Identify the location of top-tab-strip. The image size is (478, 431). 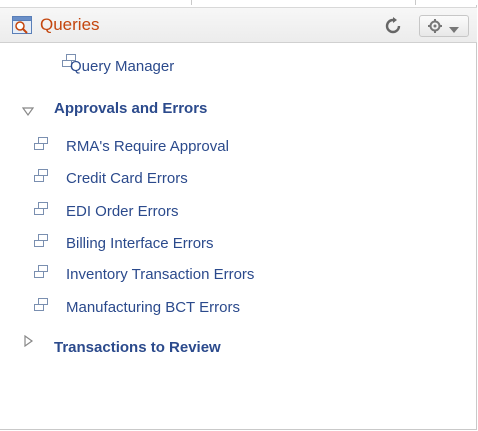
(238, 2).